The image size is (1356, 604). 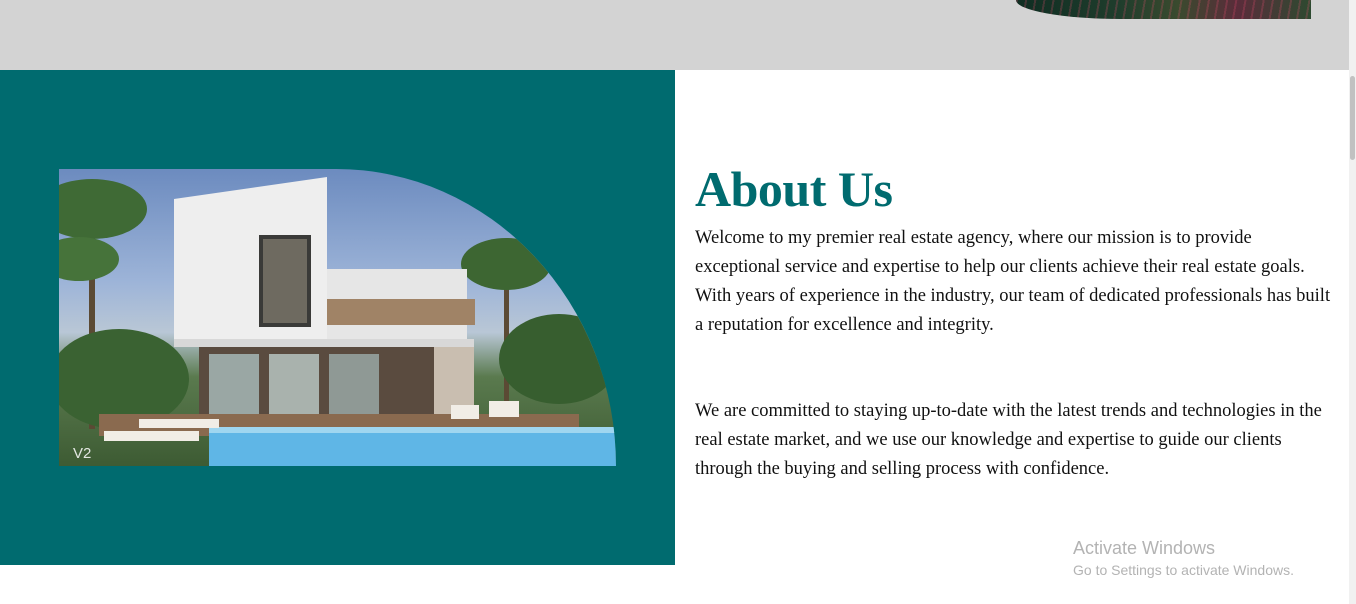 I want to click on image-watermark: V2, so click(x=82, y=453).